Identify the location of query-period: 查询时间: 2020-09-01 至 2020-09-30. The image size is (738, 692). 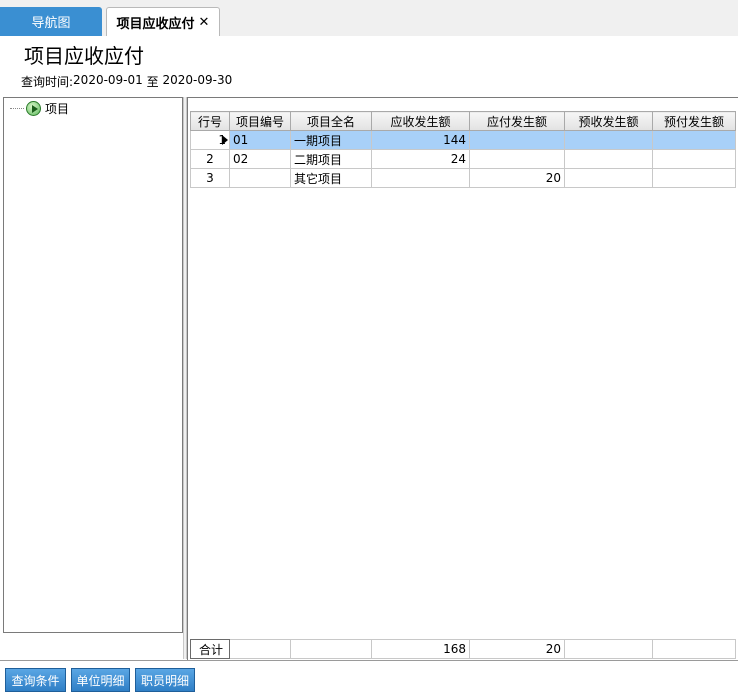
(126, 81).